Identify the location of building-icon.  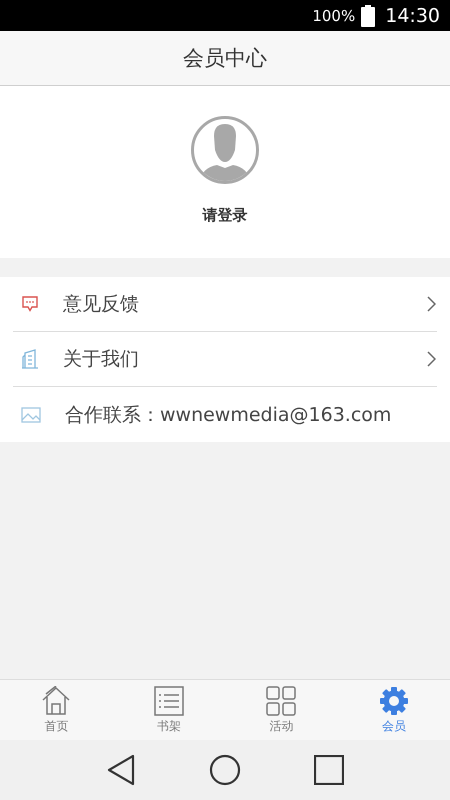
(30, 359).